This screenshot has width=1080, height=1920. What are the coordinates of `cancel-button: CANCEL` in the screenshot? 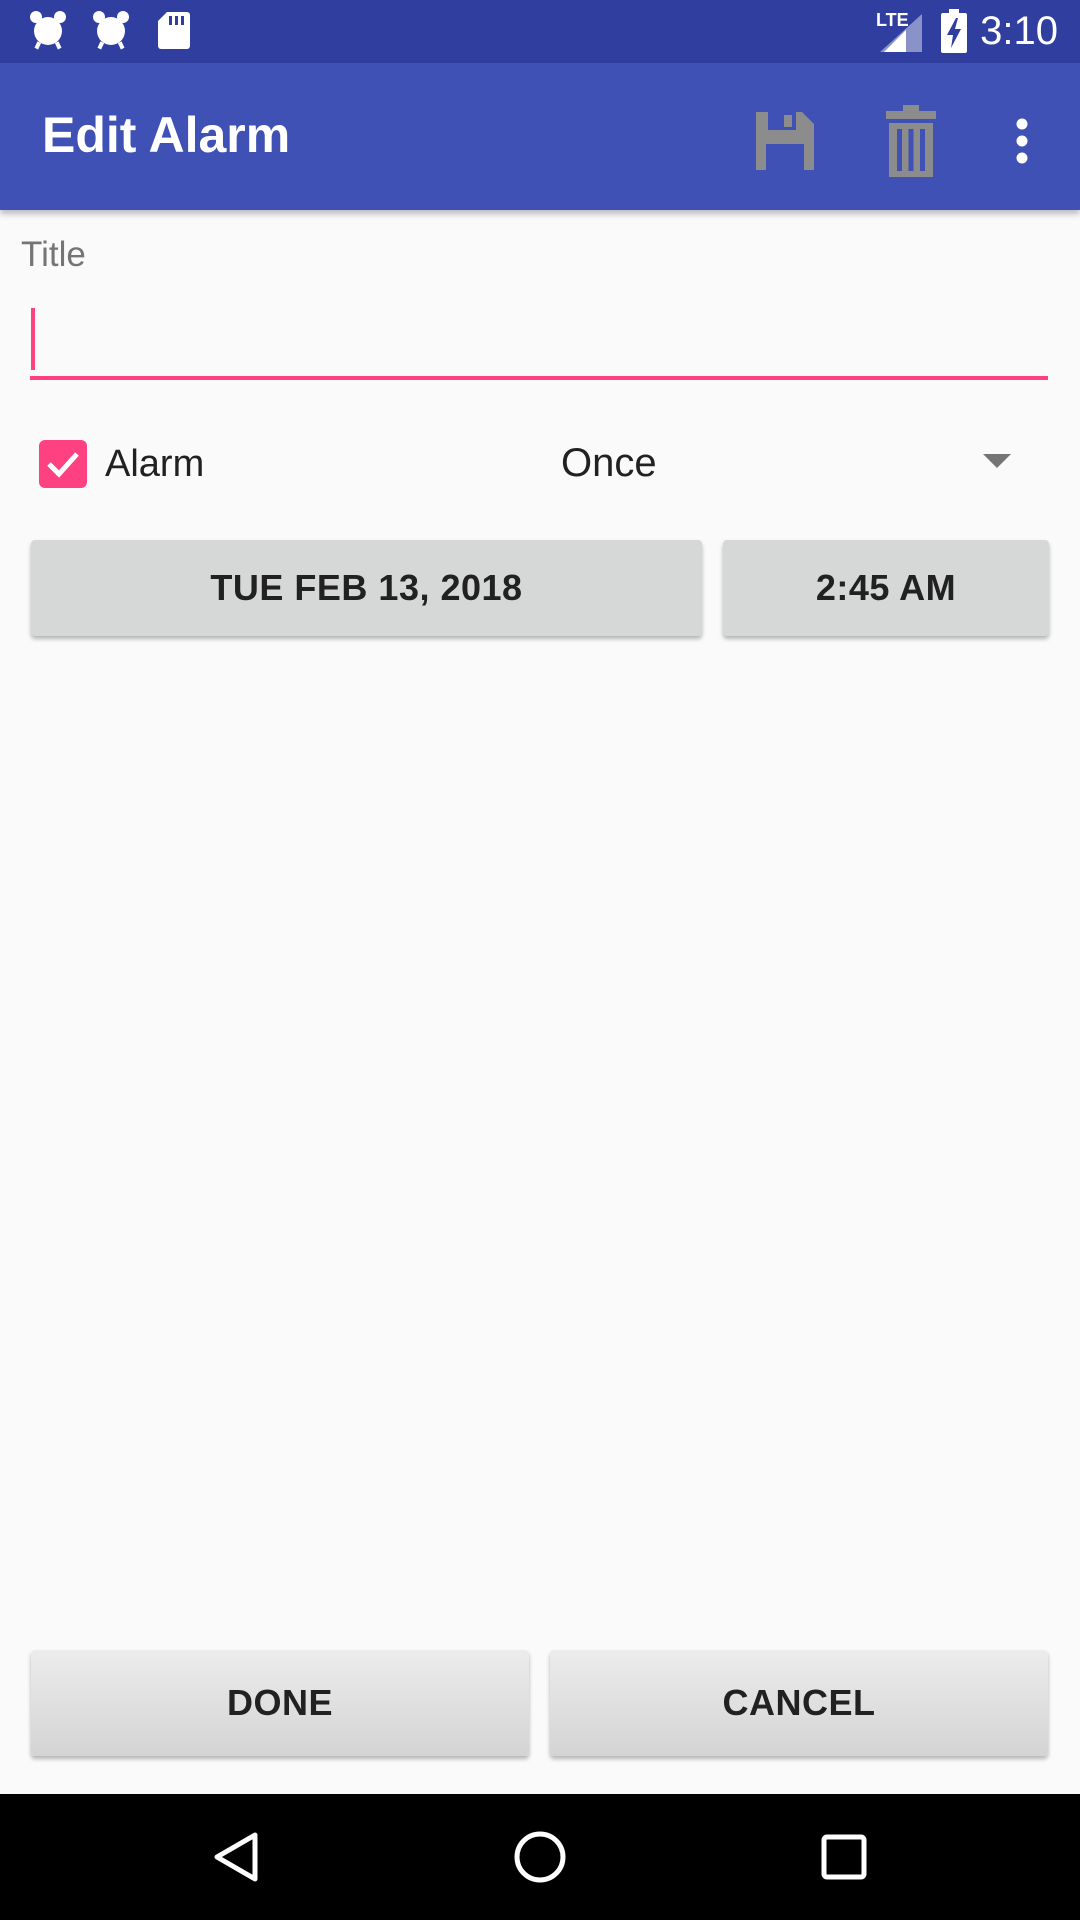 It's located at (799, 1703).